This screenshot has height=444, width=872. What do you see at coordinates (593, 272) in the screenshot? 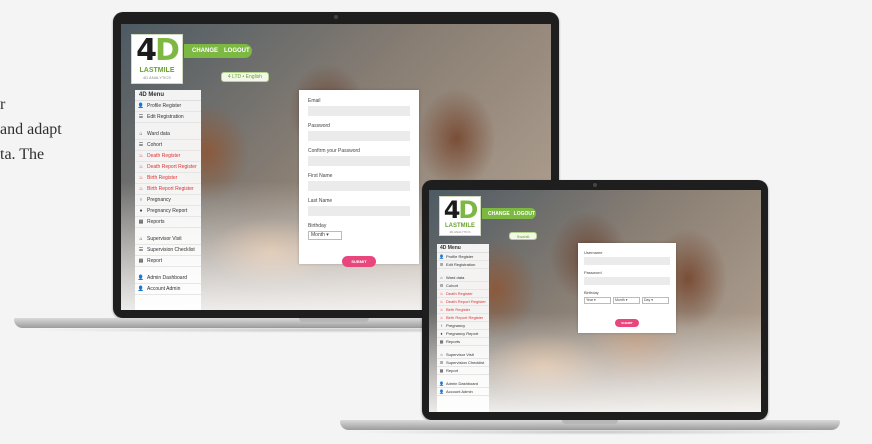
I see `field-label: Password` at bounding box center [593, 272].